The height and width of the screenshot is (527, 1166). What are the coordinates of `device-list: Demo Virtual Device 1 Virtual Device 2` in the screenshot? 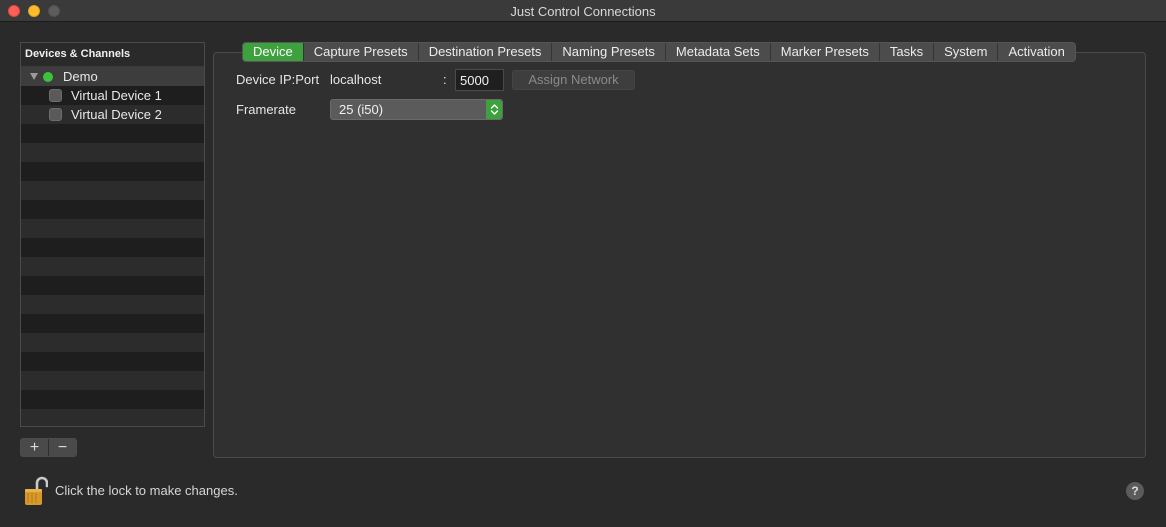 It's located at (112, 246).